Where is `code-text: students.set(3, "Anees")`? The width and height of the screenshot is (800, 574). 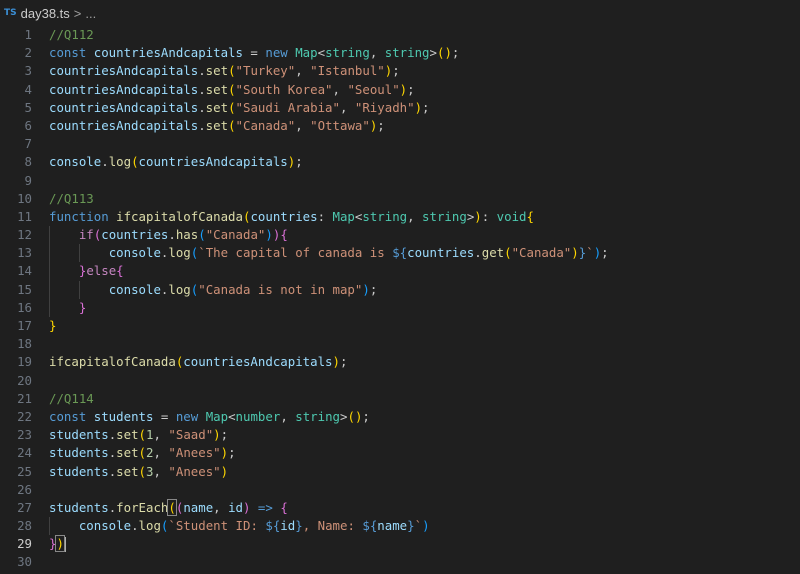 code-text: students.set(3, "Anees") is located at coordinates (130, 472).